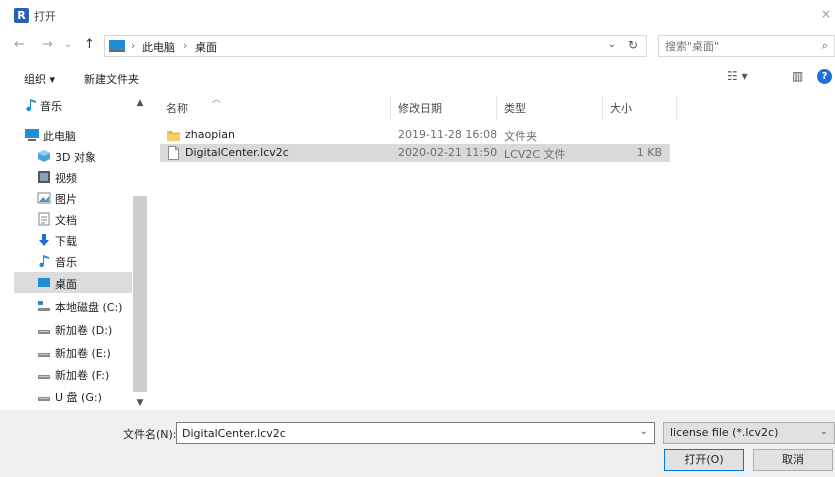  What do you see at coordinates (621, 108) in the screenshot?
I see `column-header-size: 大小` at bounding box center [621, 108].